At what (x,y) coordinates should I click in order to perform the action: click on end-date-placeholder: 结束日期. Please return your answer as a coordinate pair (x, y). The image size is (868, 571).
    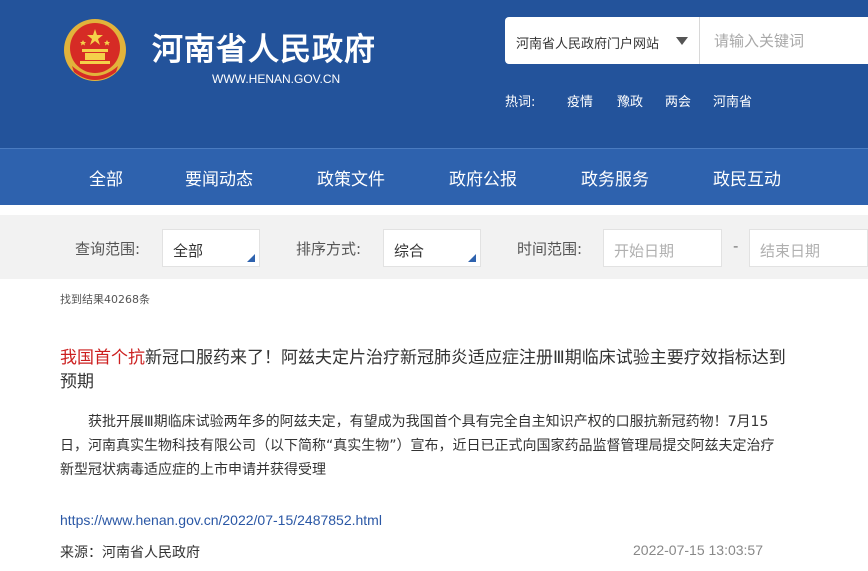
    Looking at the image, I should click on (790, 251).